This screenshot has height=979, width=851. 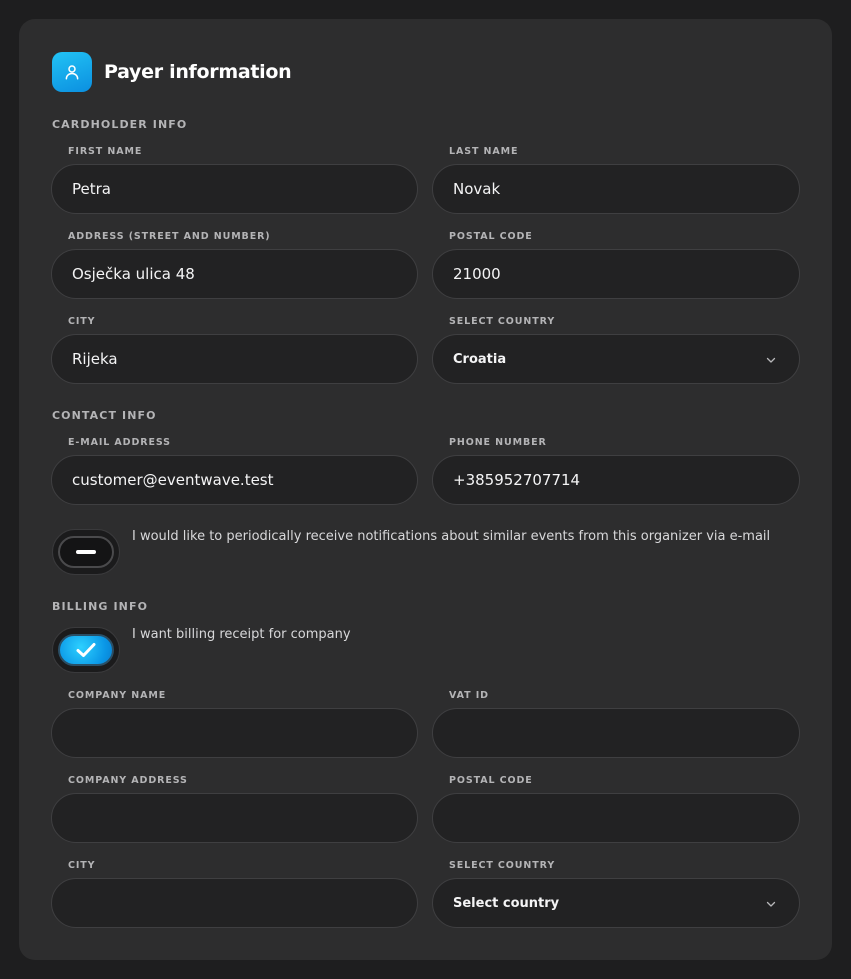 I want to click on card-header: Payer information, so click(x=172, y=72).